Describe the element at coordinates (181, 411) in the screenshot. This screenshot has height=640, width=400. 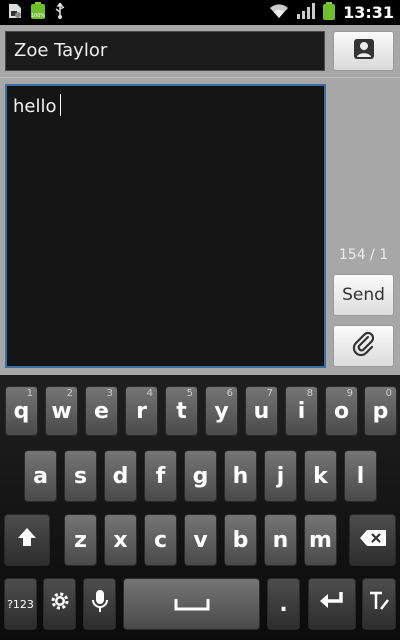
I see `key-t: 5t` at that location.